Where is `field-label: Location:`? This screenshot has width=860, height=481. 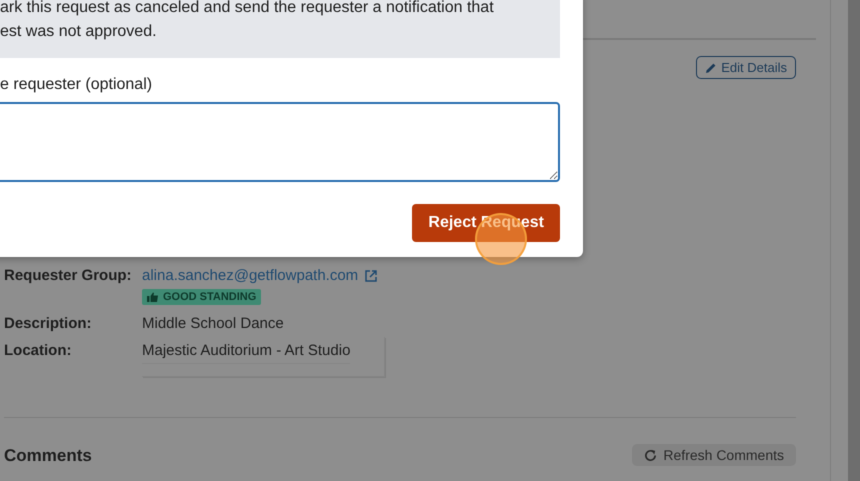 field-label: Location: is located at coordinates (38, 351).